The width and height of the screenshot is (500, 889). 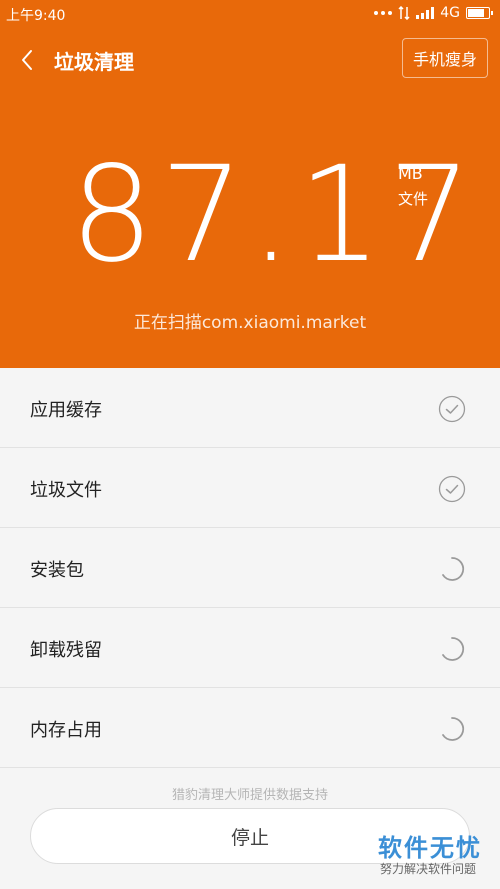 I want to click on list-item-label: 安装包, so click(x=57, y=570).